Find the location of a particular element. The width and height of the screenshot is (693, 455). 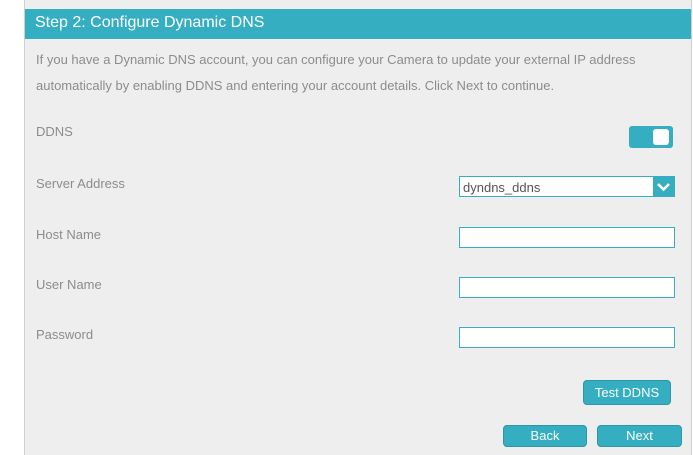

server-address-value: dyndns_ddns is located at coordinates (502, 187).